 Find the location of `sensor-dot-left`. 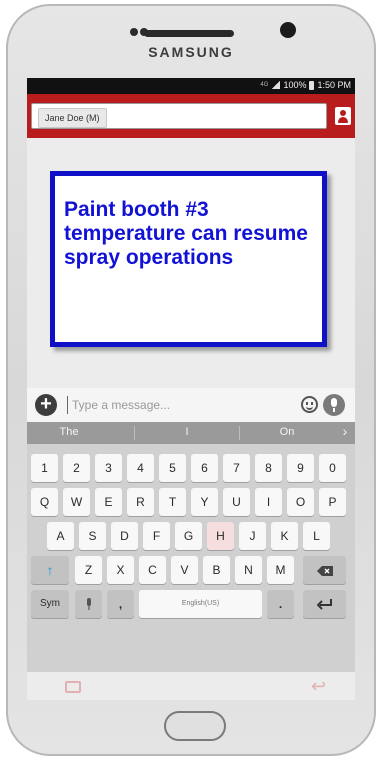

sensor-dot-left is located at coordinates (134, 32).